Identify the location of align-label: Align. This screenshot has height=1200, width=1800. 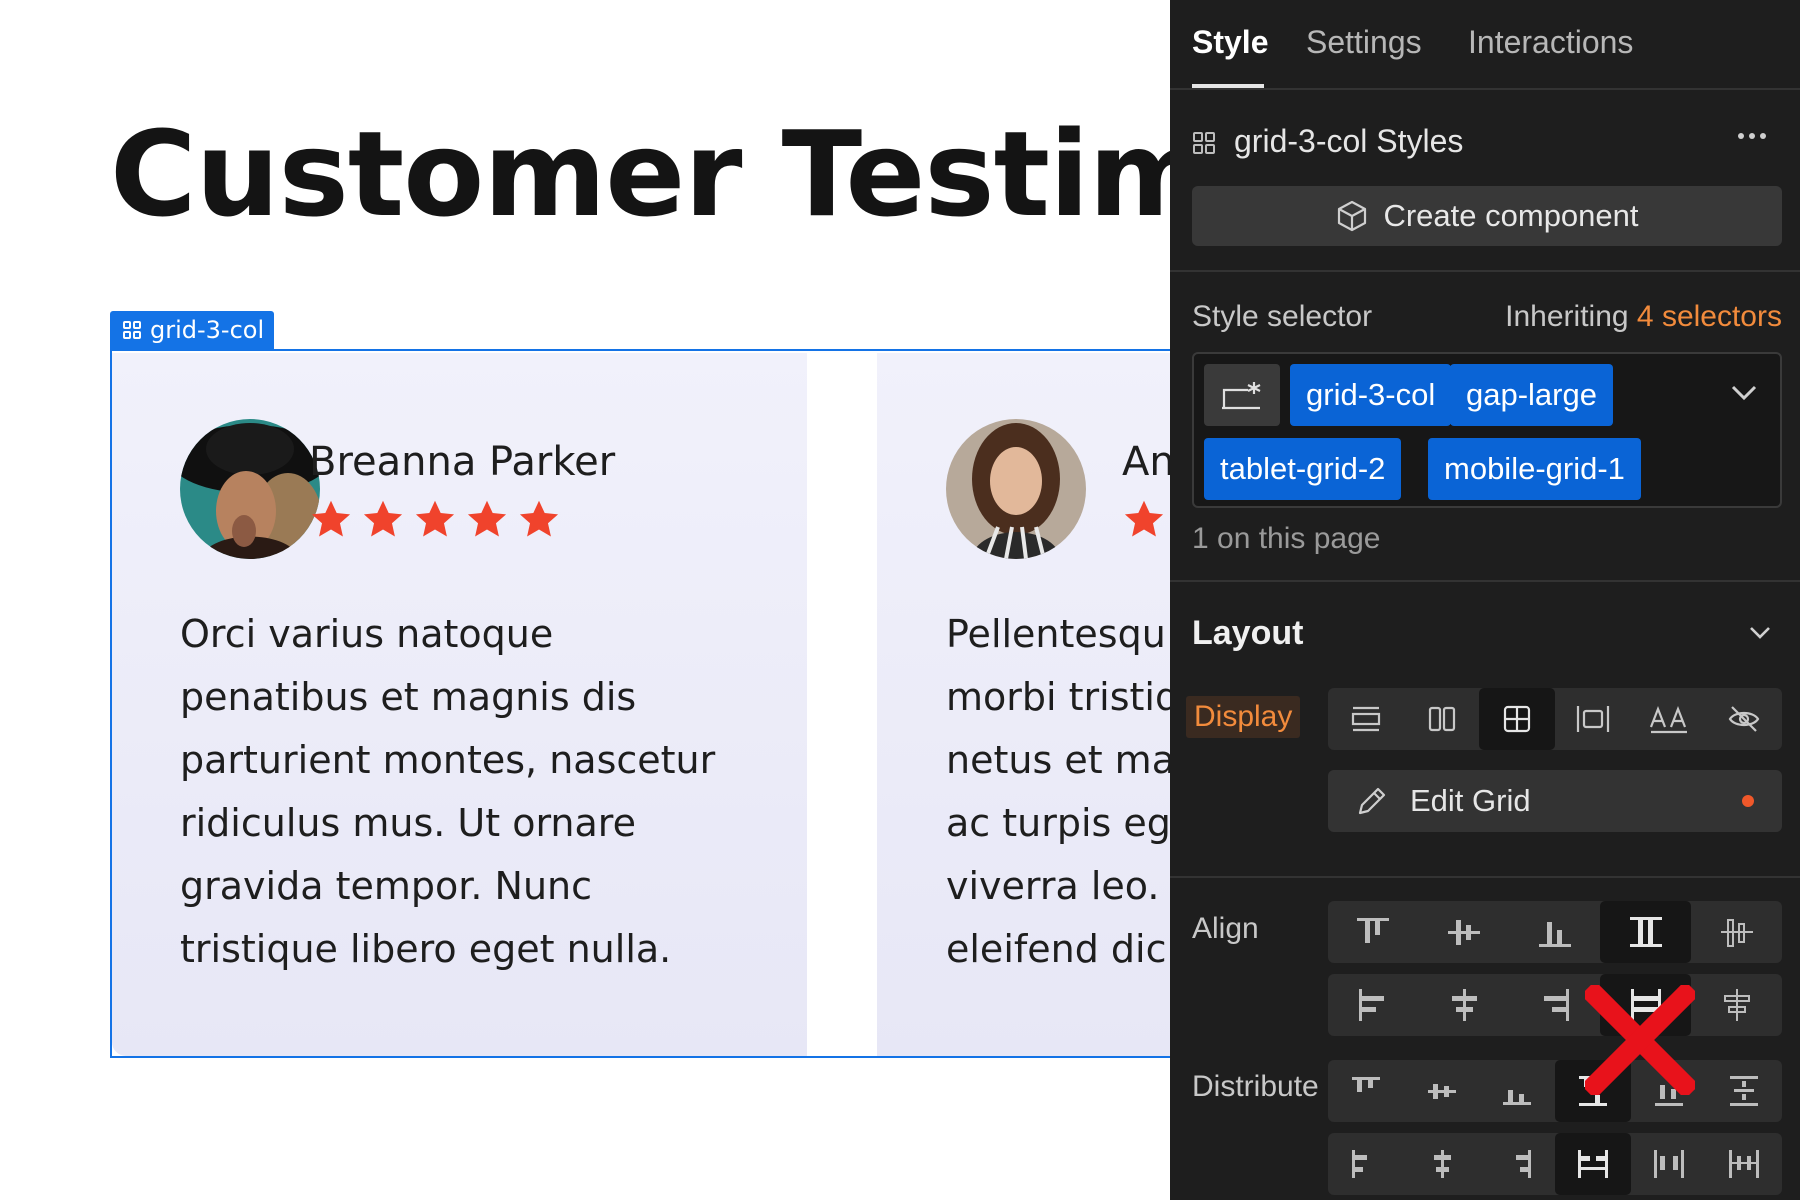
(1225, 928).